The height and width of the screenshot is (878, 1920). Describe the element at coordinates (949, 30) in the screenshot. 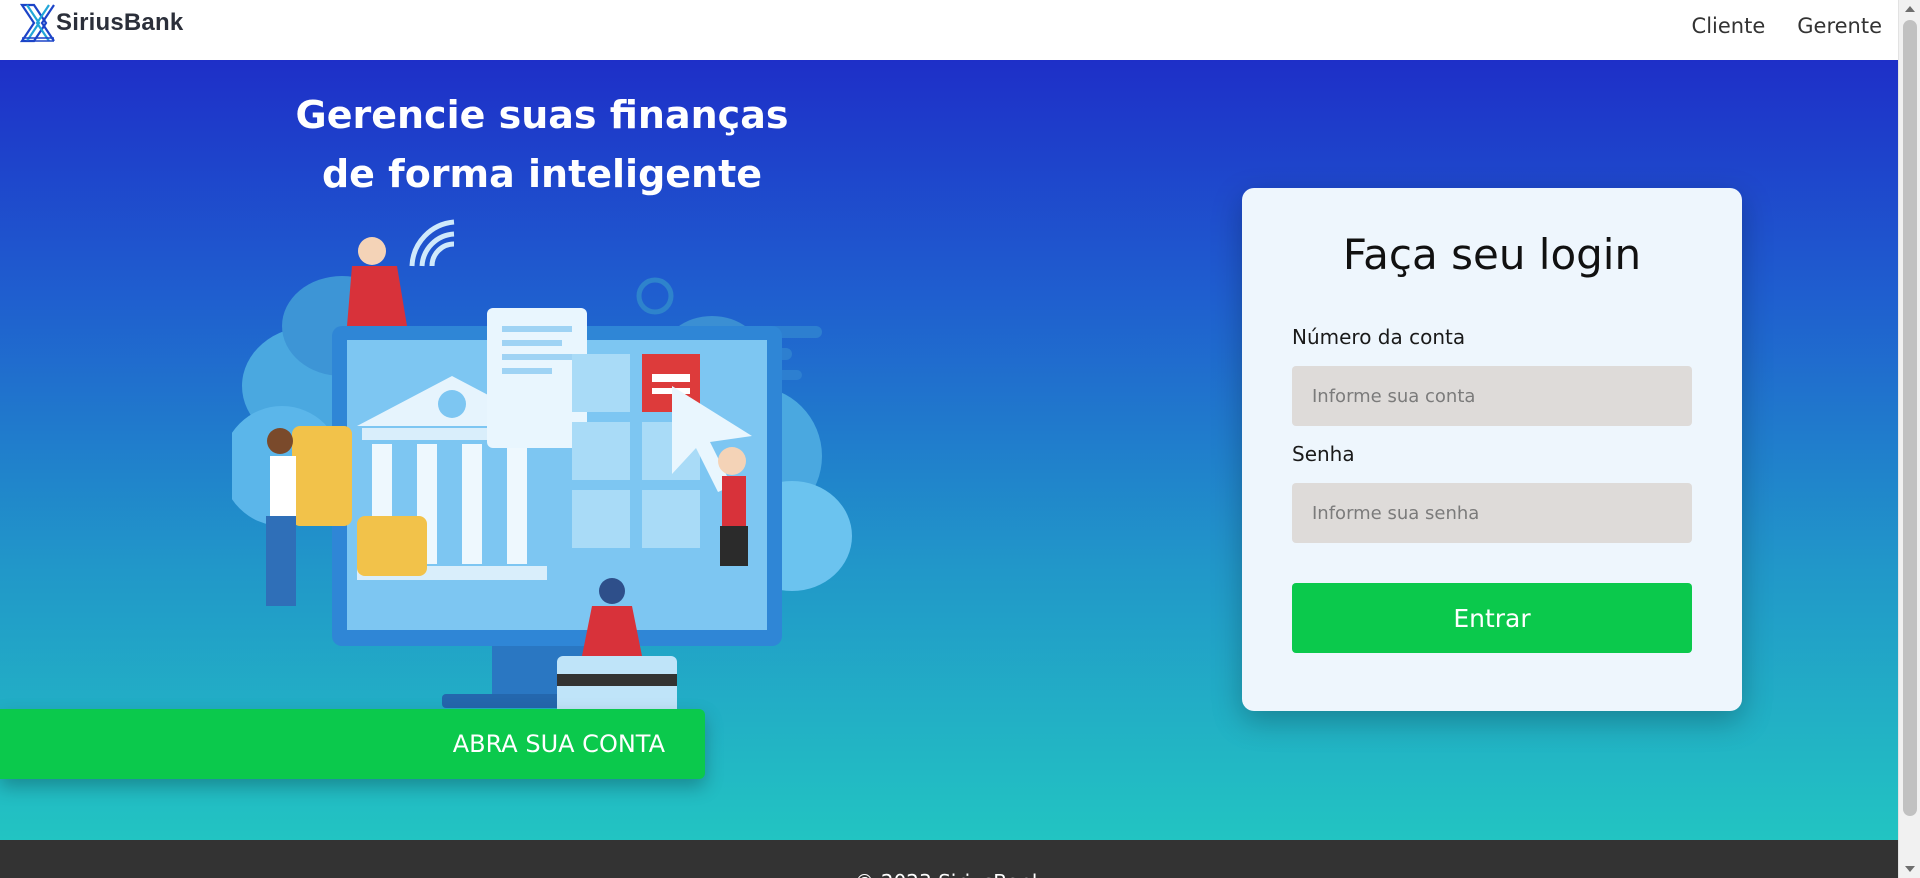

I see `top-header: SiriusBank Cliente Gerente` at that location.